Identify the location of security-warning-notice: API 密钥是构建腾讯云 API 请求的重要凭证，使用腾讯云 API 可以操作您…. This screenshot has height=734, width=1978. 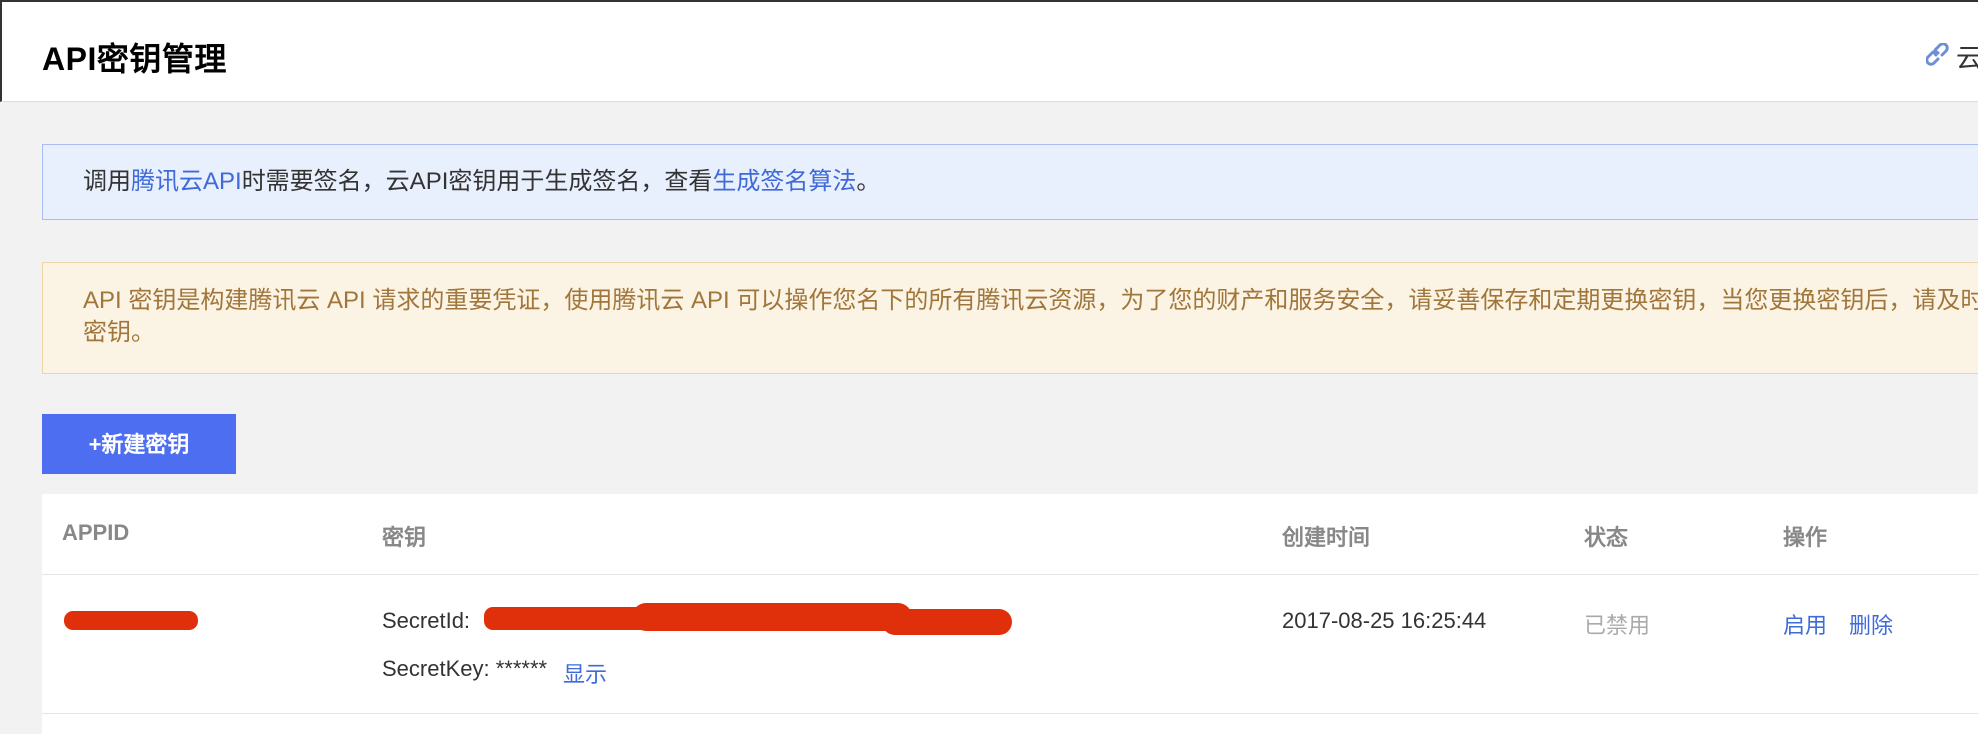
(1010, 318).